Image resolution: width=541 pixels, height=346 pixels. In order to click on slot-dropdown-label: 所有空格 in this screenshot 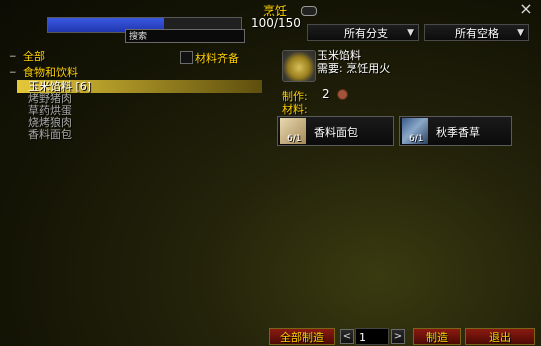, I will do `click(477, 33)`.